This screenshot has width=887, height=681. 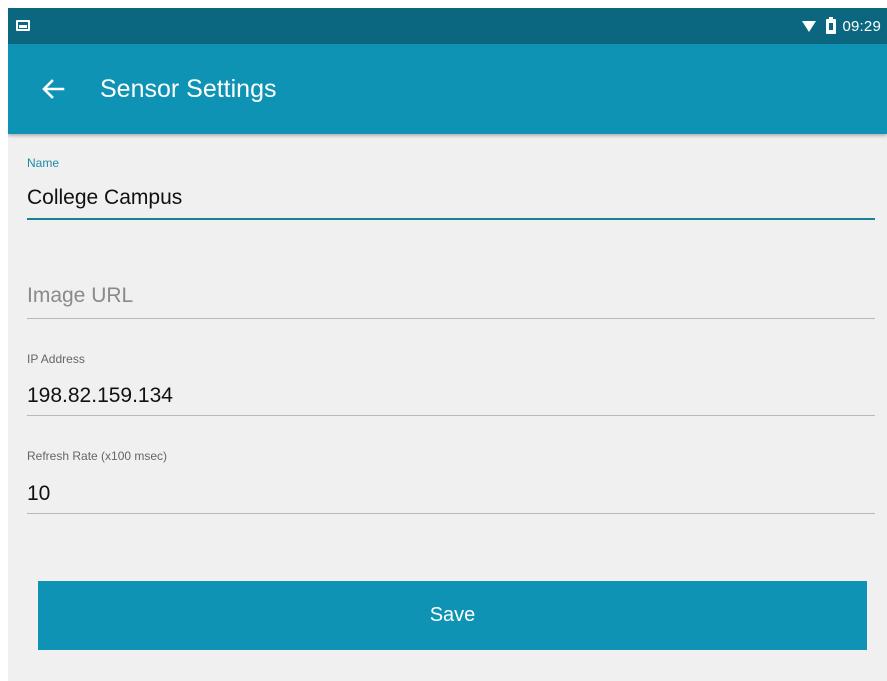 What do you see at coordinates (23, 25) in the screenshot?
I see `notification-icon` at bounding box center [23, 25].